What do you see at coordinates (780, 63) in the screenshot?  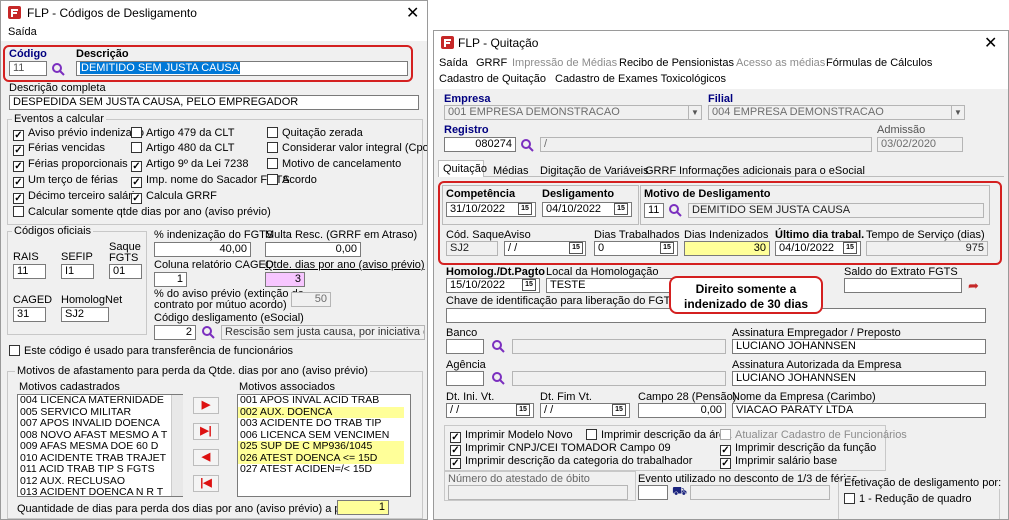 I see `menu-acesso-medias: Acesso as médias` at bounding box center [780, 63].